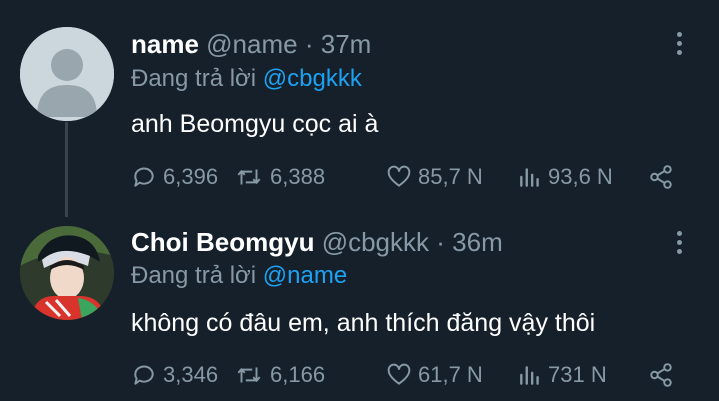 The image size is (719, 401). I want to click on display-name: Choi Beomgyu, so click(222, 242).